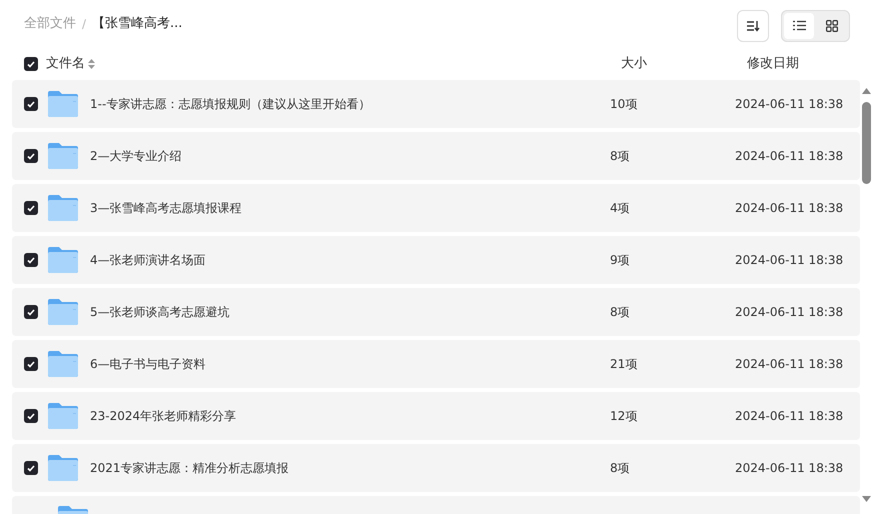  What do you see at coordinates (832, 26) in the screenshot?
I see `grid-icon` at bounding box center [832, 26].